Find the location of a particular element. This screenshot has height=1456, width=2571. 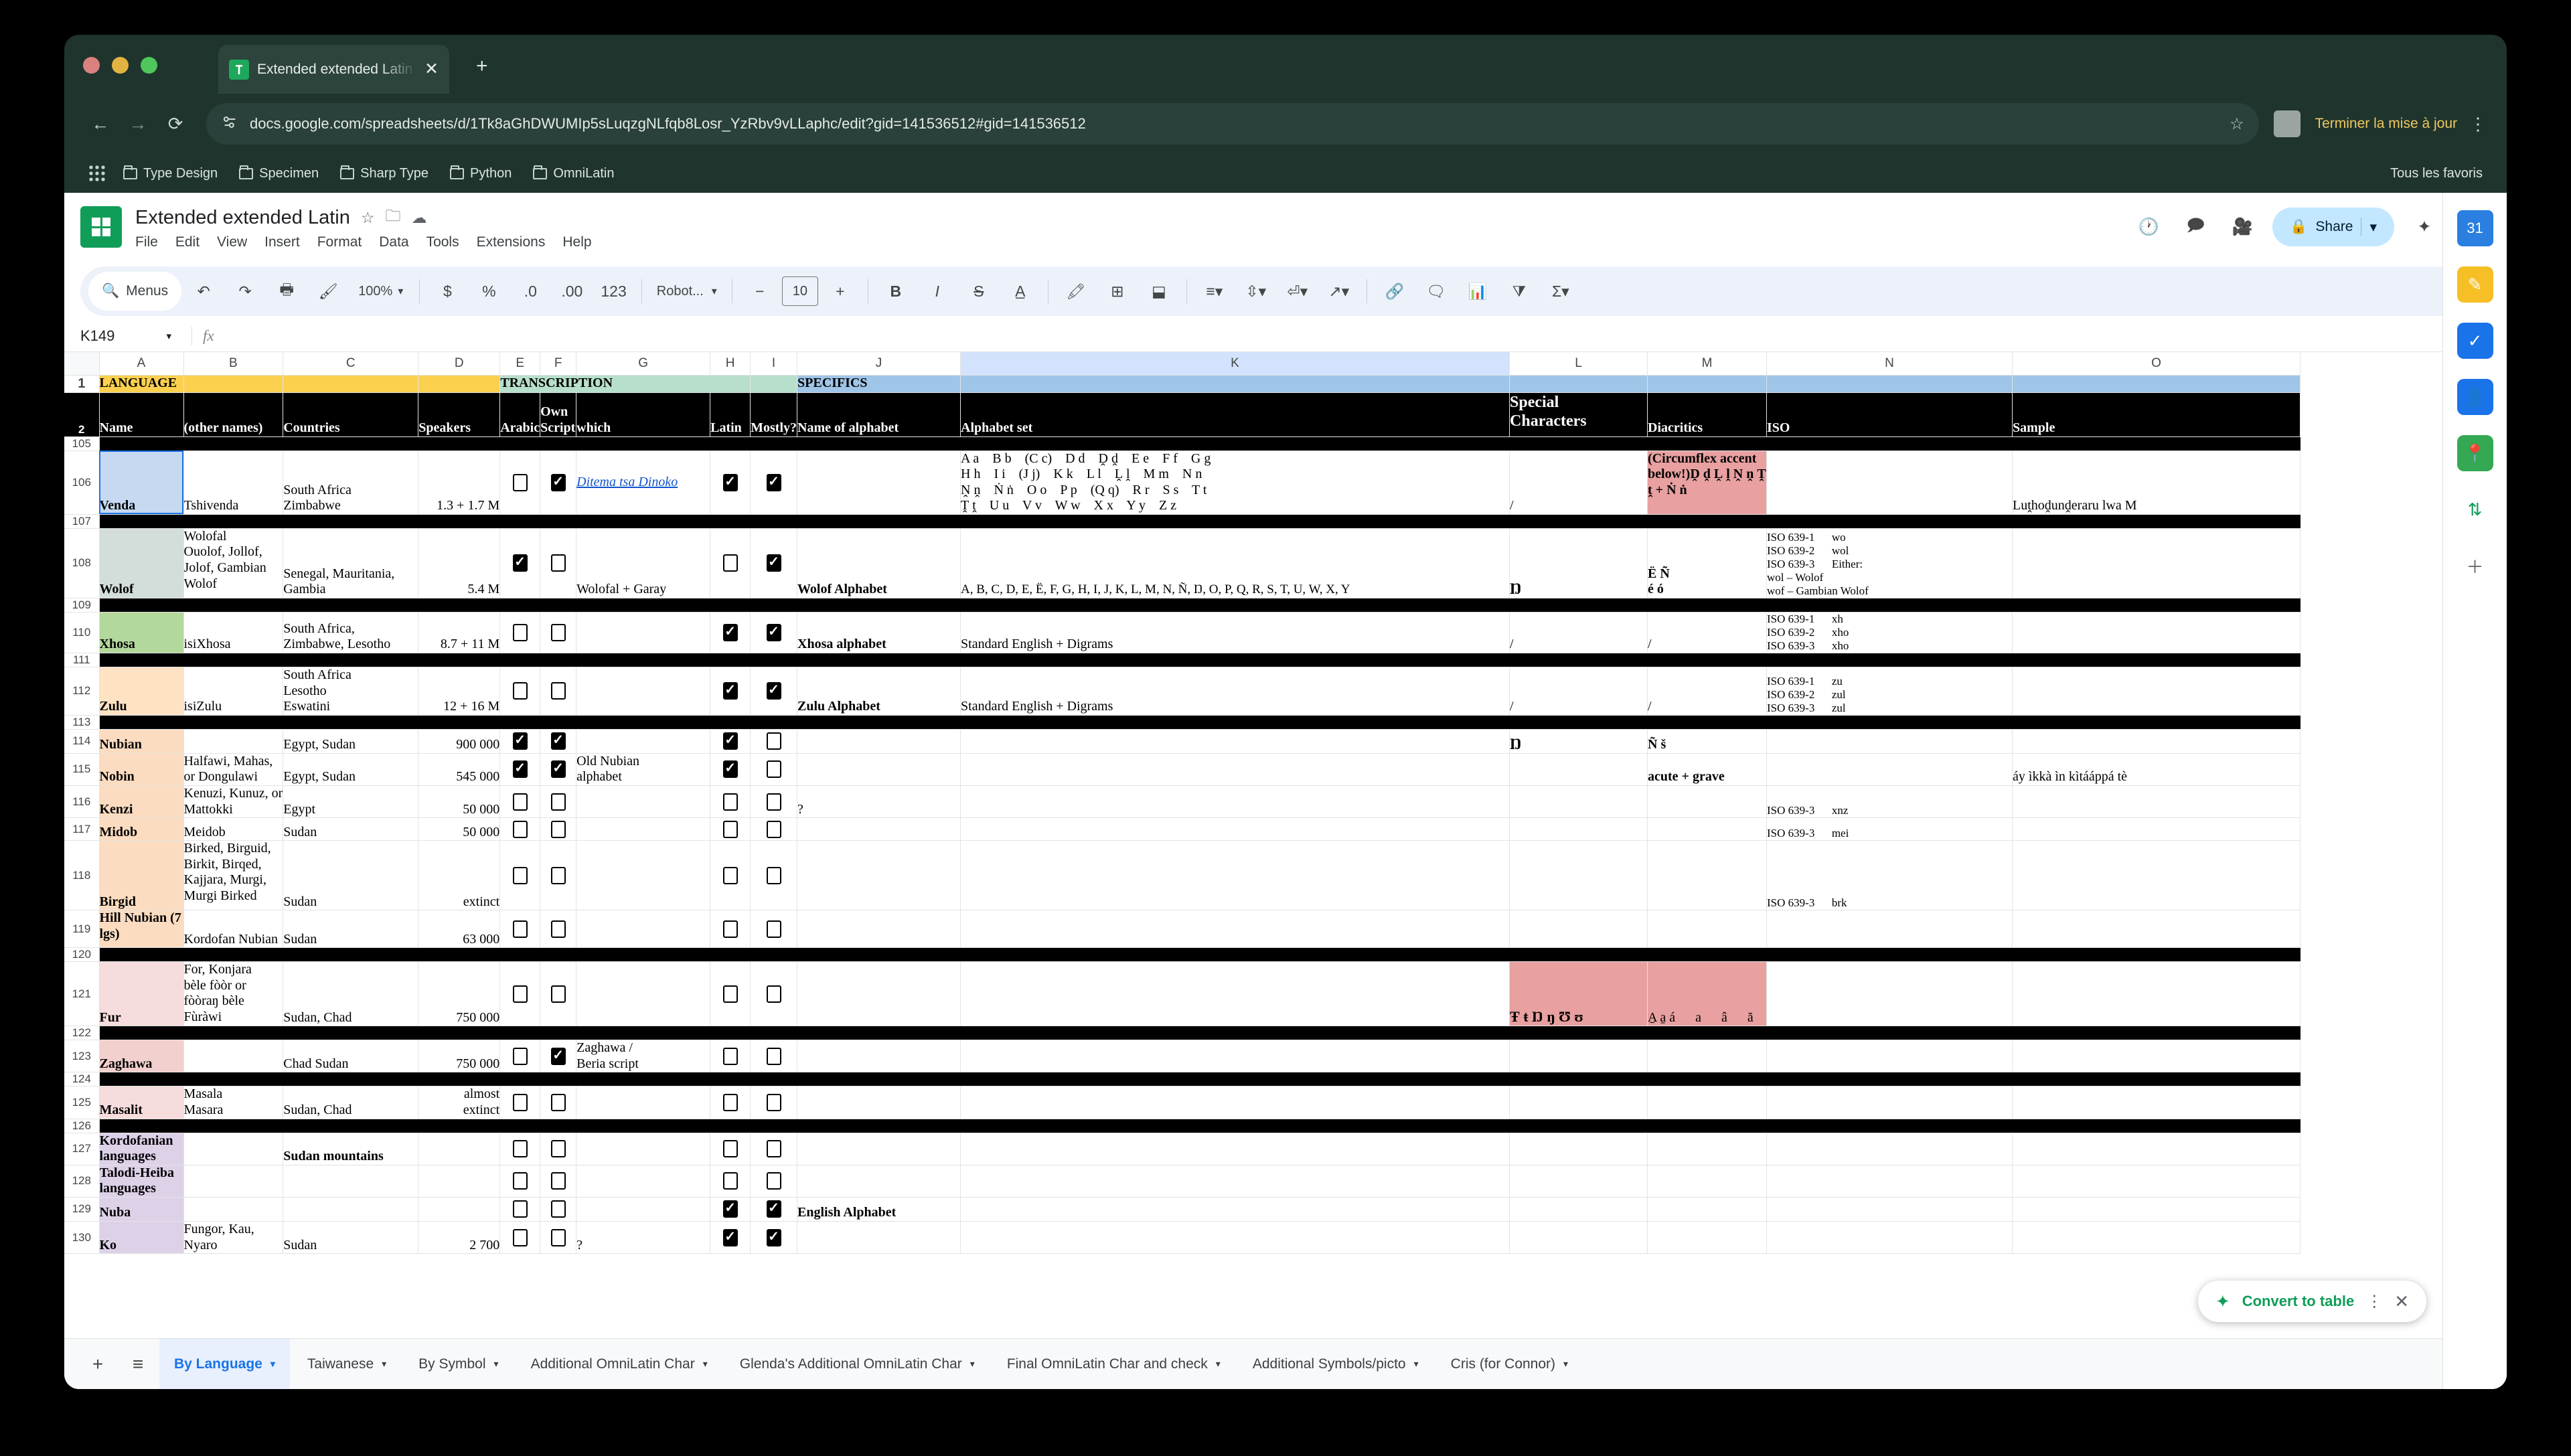

cell-name: Wolof is located at coordinates (141, 563).